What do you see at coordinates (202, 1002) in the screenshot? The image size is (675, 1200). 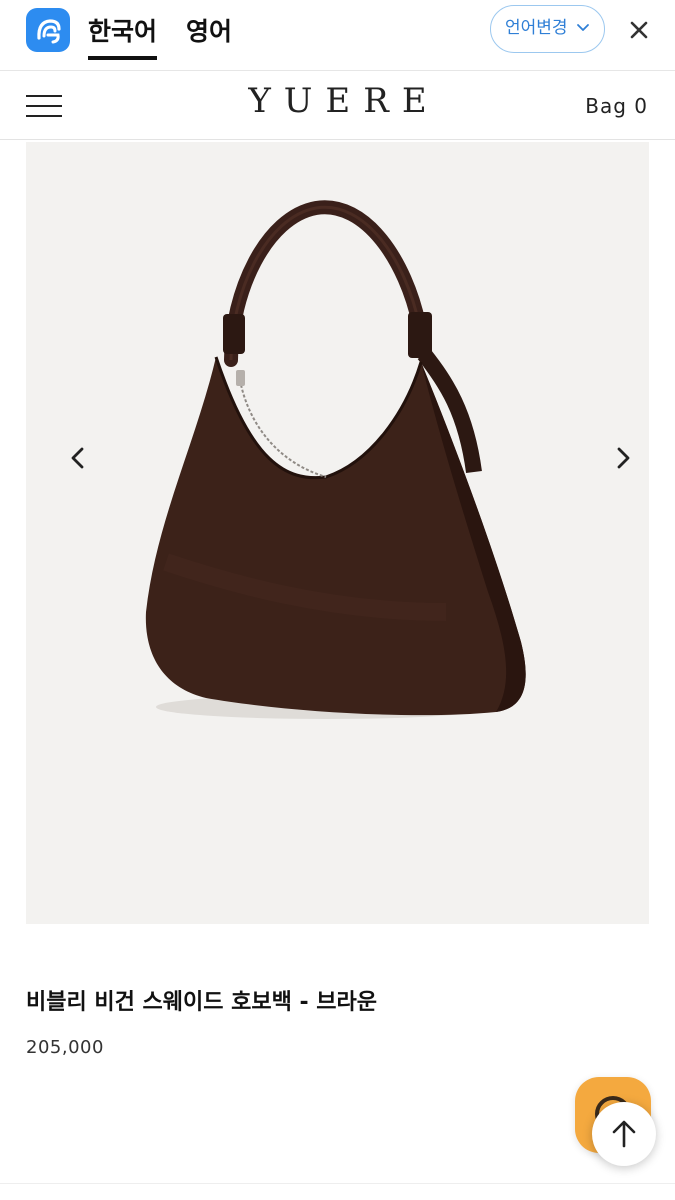 I see `product-title: 비블리 비건 스웨이드 호보백 - 브라운` at bounding box center [202, 1002].